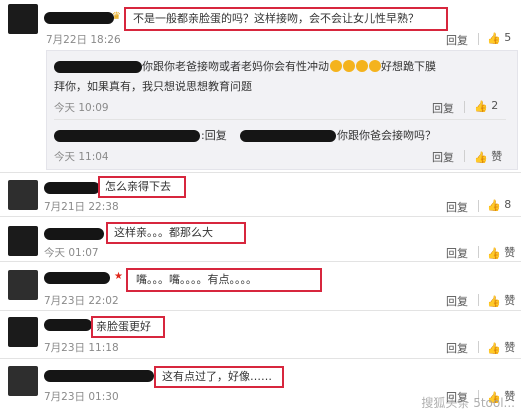 The width and height of the screenshot is (521, 413). Describe the element at coordinates (123, 326) in the screenshot. I see `comment-text: 亲脸蛋更好` at that location.